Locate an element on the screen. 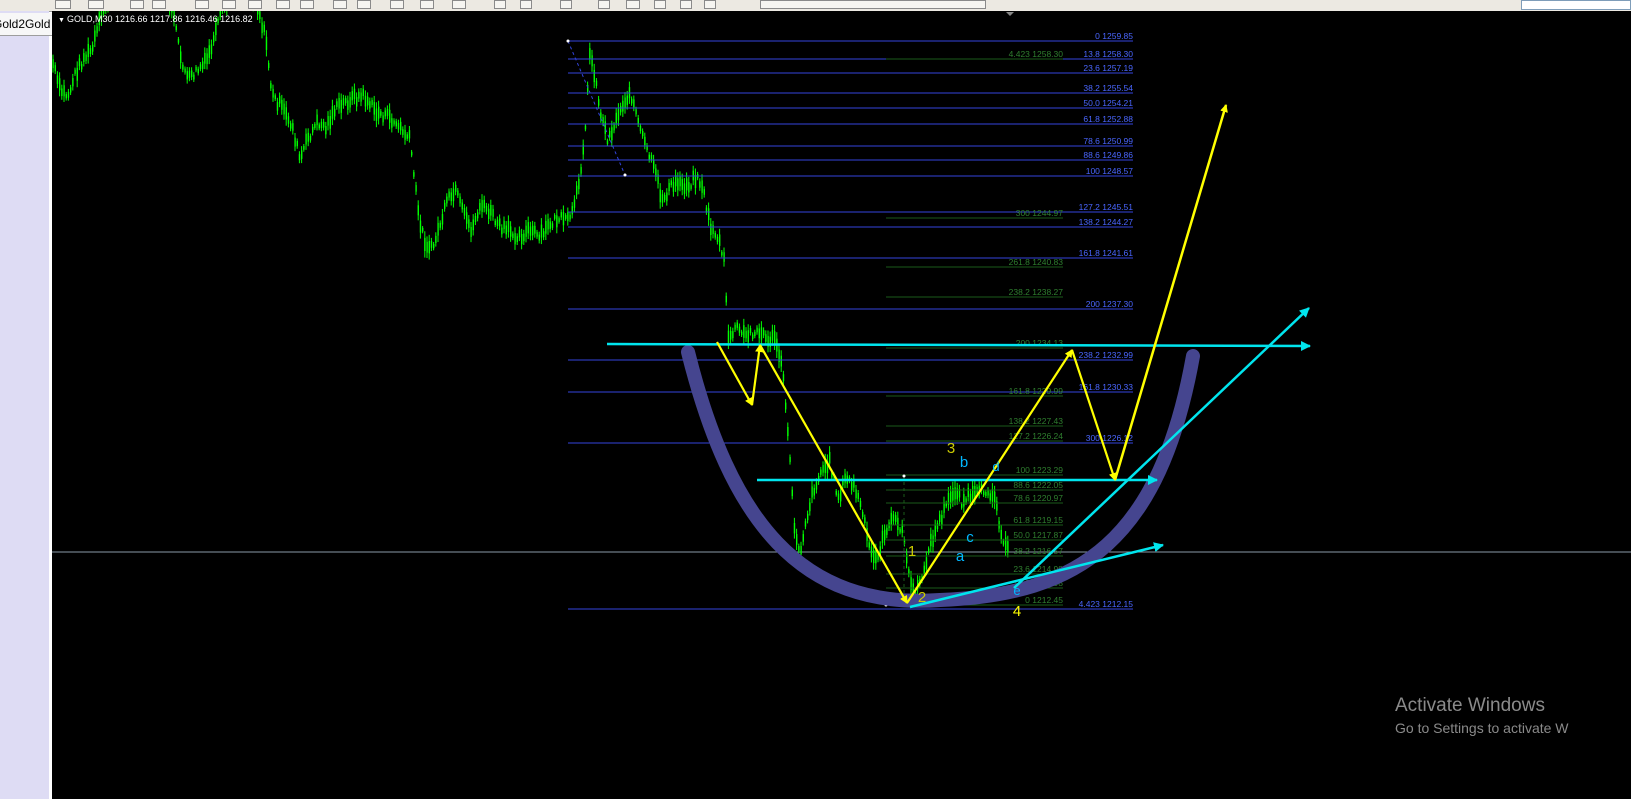 The image size is (1631, 799). toolbar-search-input is located at coordinates (1576, 5).